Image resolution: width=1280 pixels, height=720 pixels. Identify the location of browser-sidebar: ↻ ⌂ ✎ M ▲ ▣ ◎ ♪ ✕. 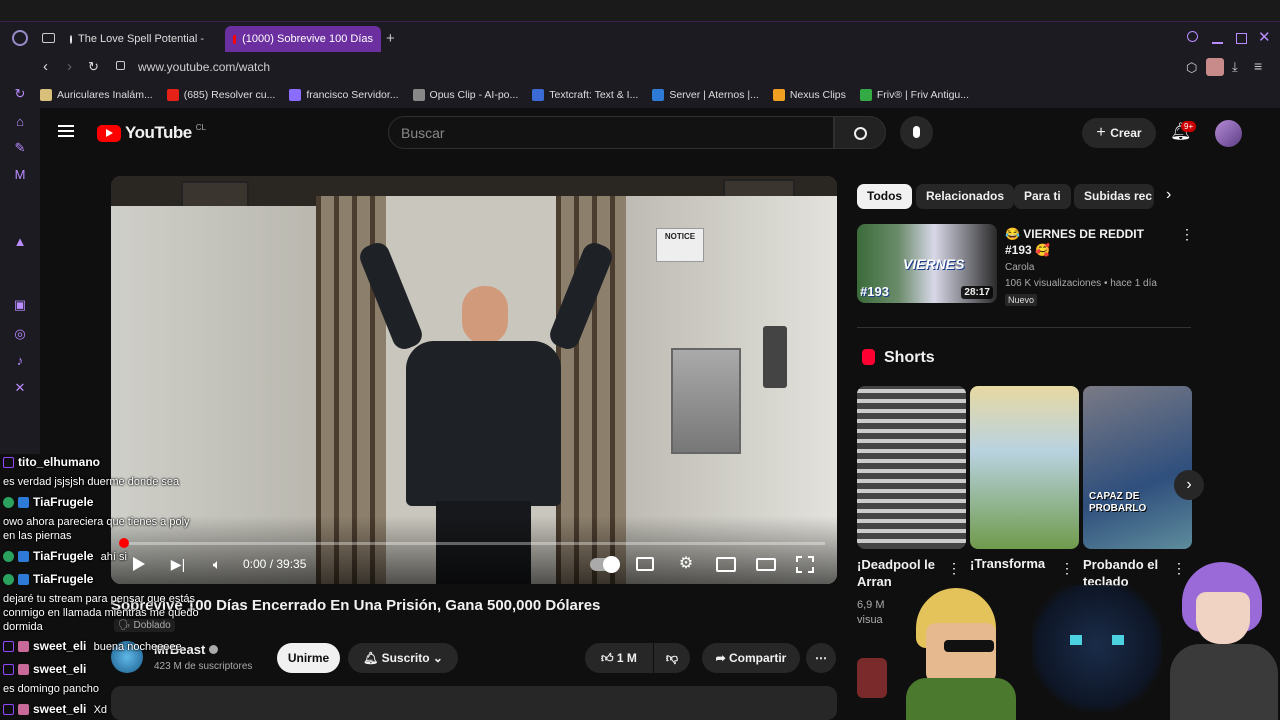
(20, 254).